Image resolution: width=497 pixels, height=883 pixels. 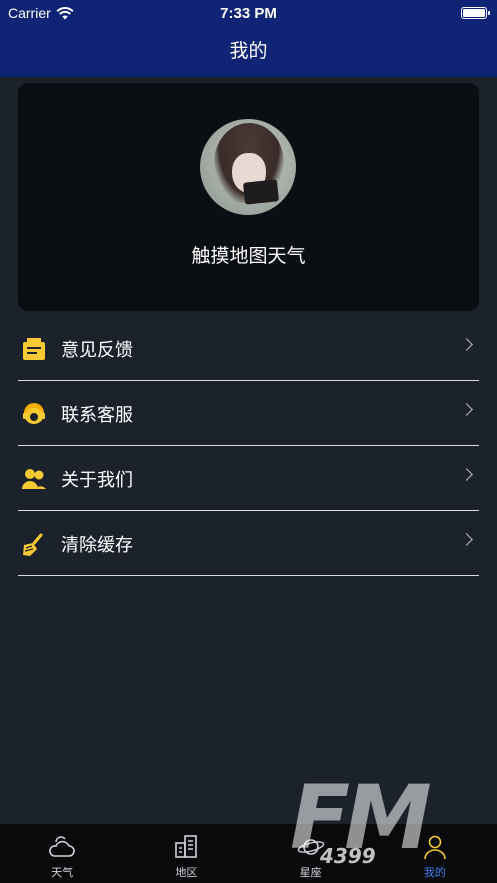 I want to click on menu-item-feedback: 意见反馈, so click(x=248, y=348).